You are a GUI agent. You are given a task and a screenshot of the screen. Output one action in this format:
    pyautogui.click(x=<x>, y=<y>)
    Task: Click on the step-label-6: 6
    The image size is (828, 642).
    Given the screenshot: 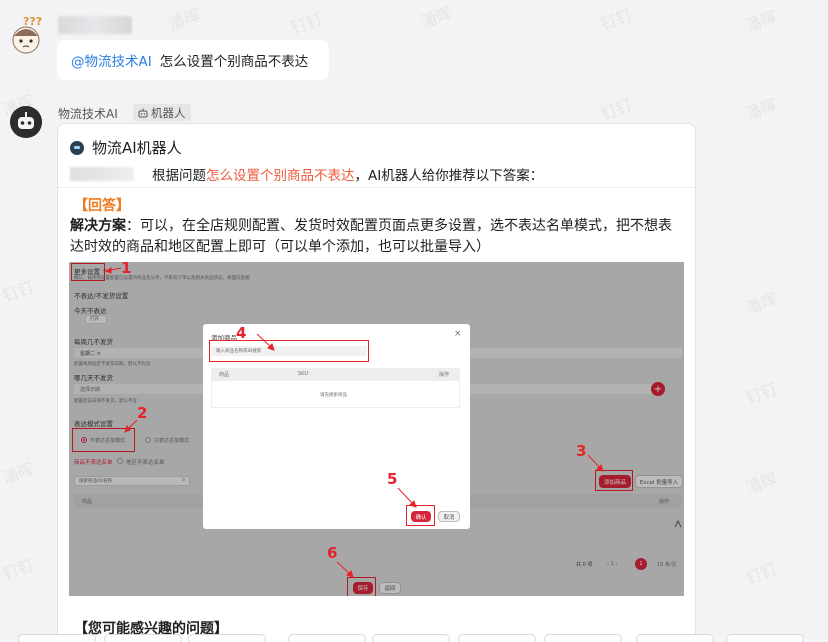 What is the action you would take?
    pyautogui.click(x=332, y=553)
    